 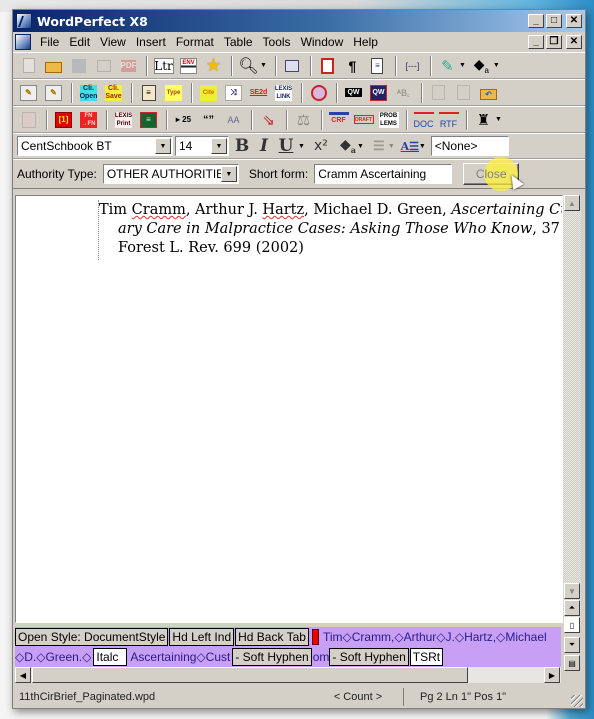 What do you see at coordinates (113, 42) in the screenshot?
I see `menu-view: View` at bounding box center [113, 42].